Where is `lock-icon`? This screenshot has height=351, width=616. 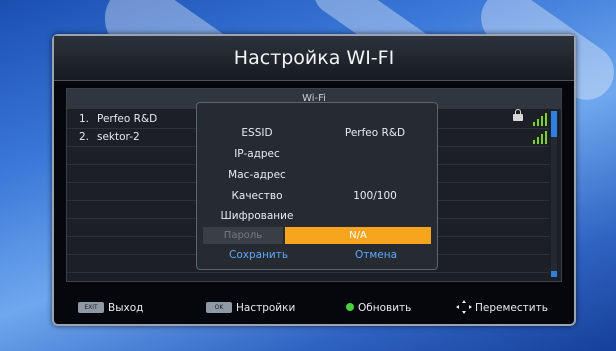
lock-icon is located at coordinates (518, 115).